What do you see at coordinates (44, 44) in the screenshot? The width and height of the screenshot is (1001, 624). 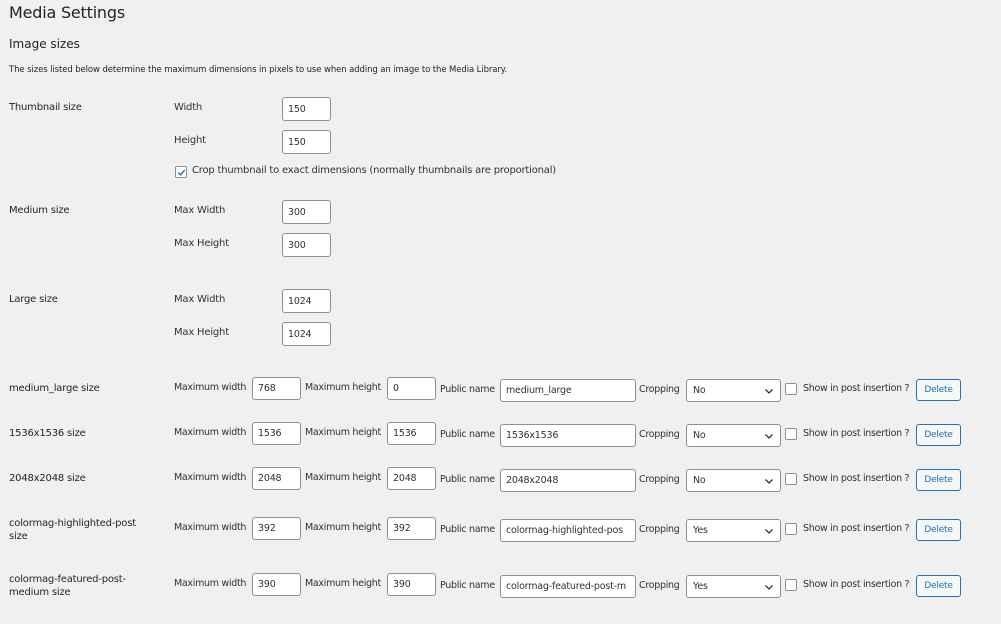 I see `section-title: Image sizes` at bounding box center [44, 44].